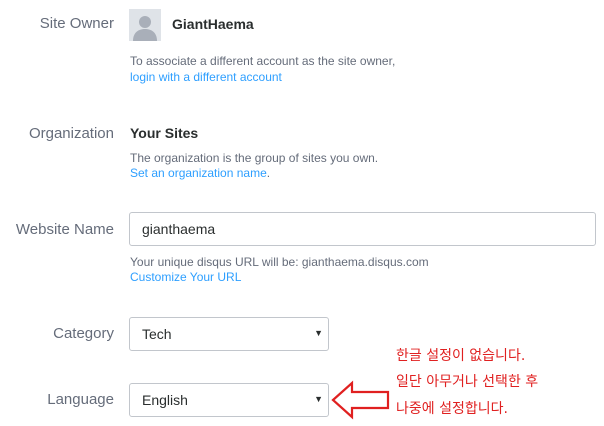 This screenshot has height=426, width=604. What do you see at coordinates (157, 334) in the screenshot?
I see `category-selected-value: Tech` at bounding box center [157, 334].